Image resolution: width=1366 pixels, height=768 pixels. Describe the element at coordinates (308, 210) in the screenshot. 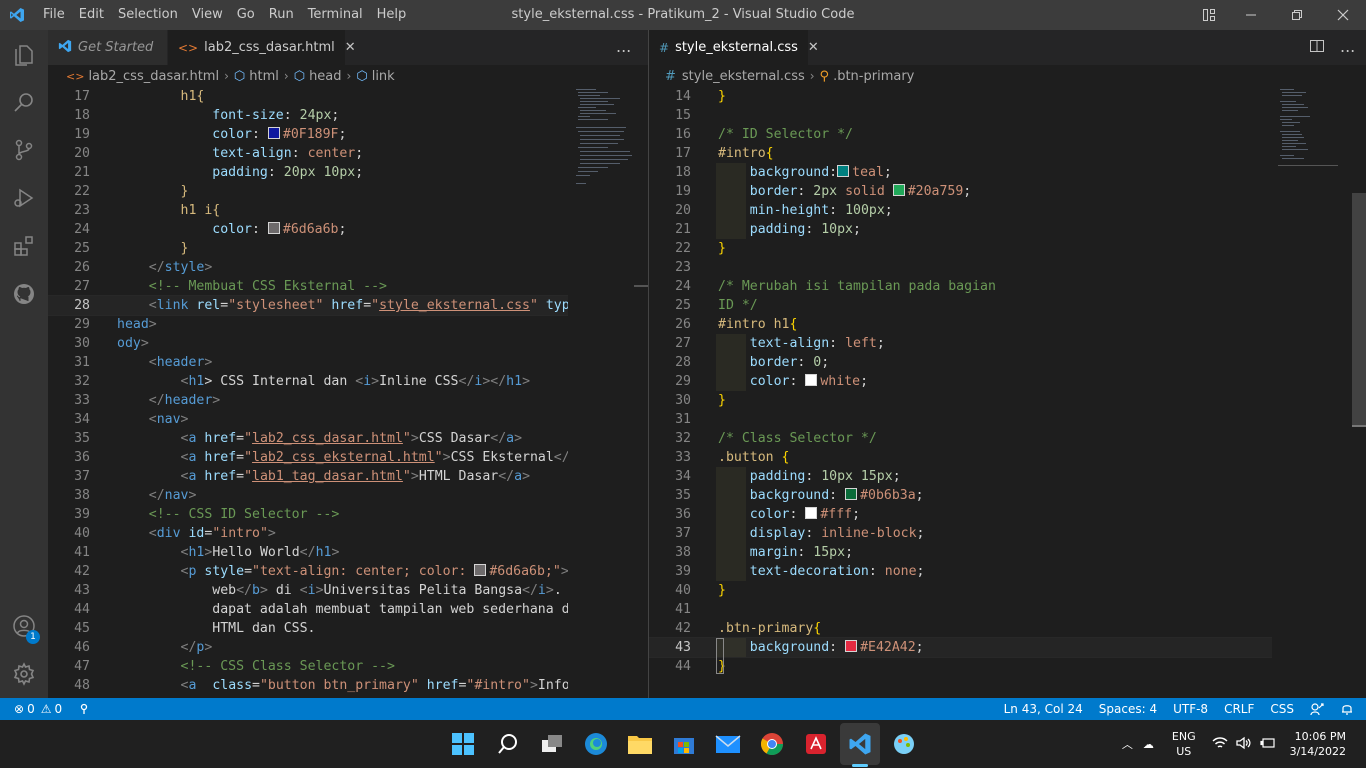

I see `code-line: 23 h1 i{` at that location.